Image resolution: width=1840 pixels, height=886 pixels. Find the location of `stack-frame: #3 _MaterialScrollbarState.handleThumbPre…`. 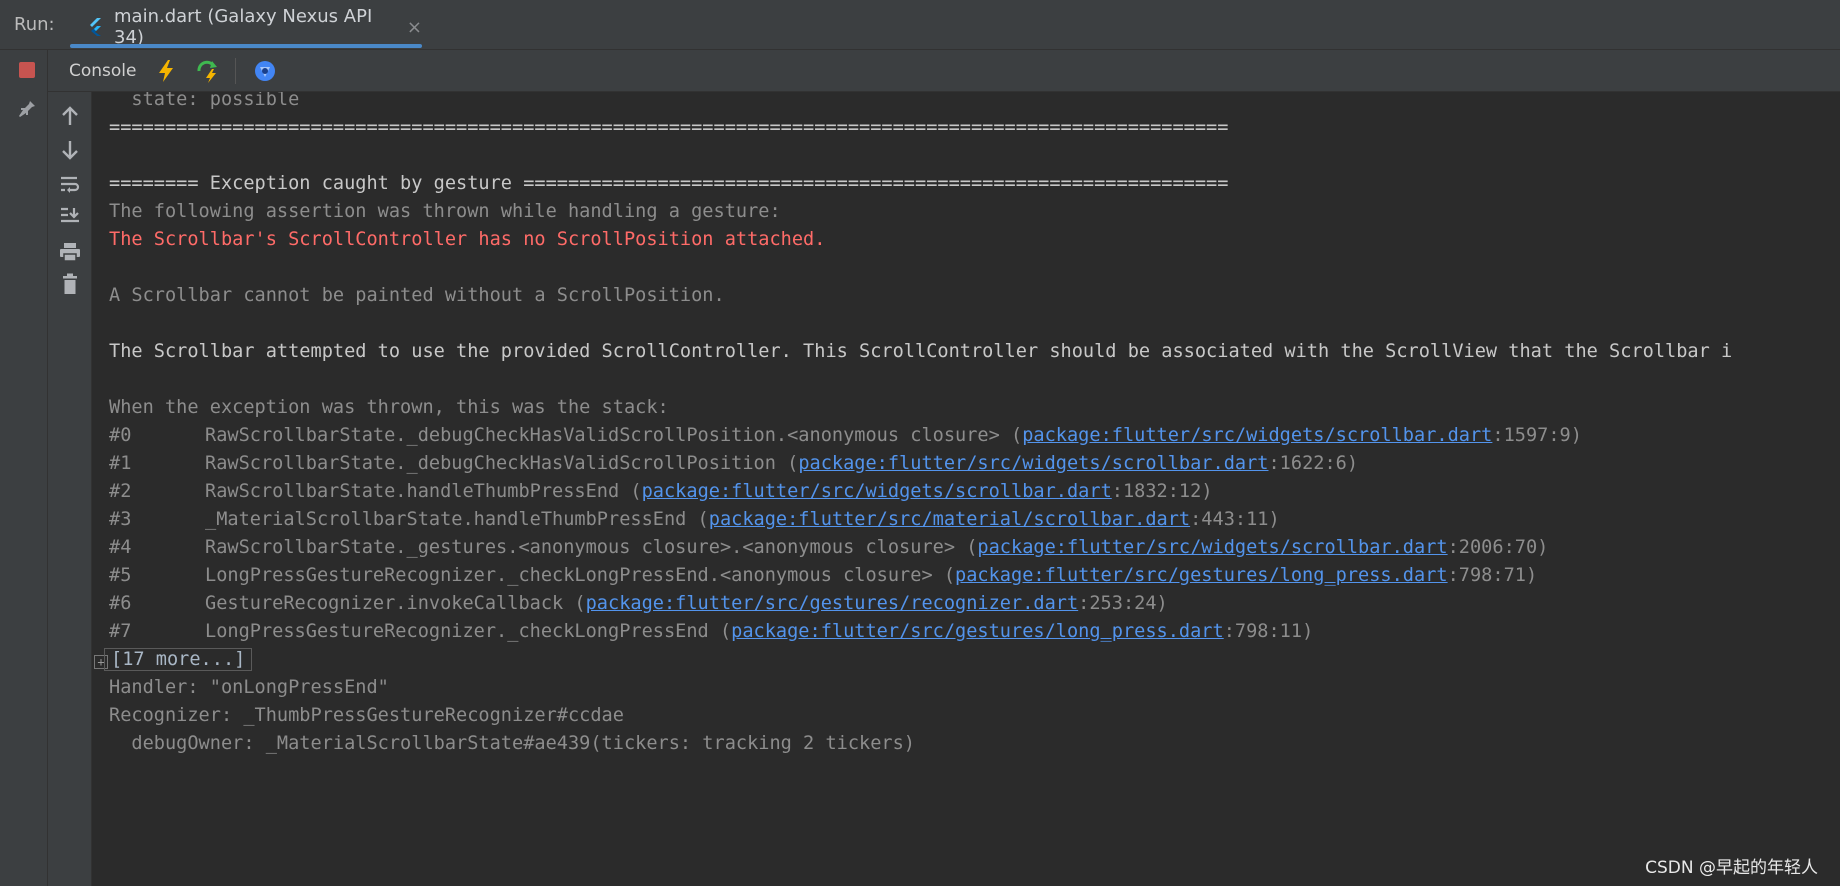

stack-frame: #3 _MaterialScrollbarState.handleThumbPre… is located at coordinates (694, 520).